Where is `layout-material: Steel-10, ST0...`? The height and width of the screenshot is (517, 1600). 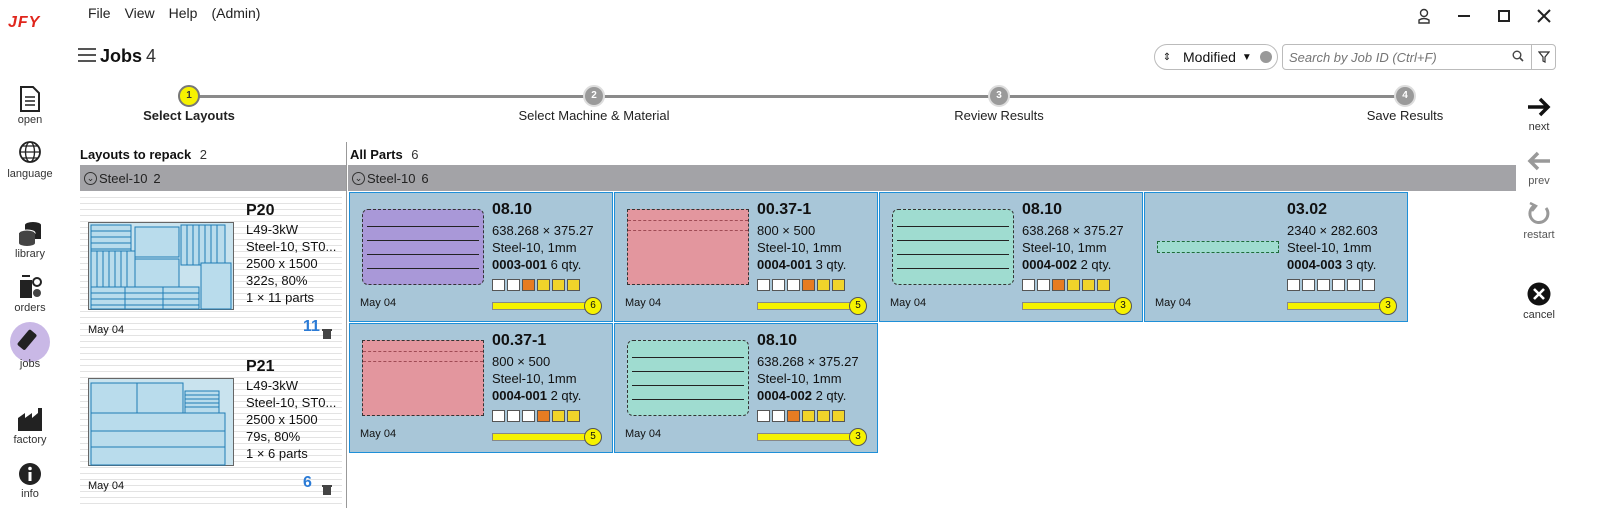
layout-material: Steel-10, ST0... is located at coordinates (291, 246).